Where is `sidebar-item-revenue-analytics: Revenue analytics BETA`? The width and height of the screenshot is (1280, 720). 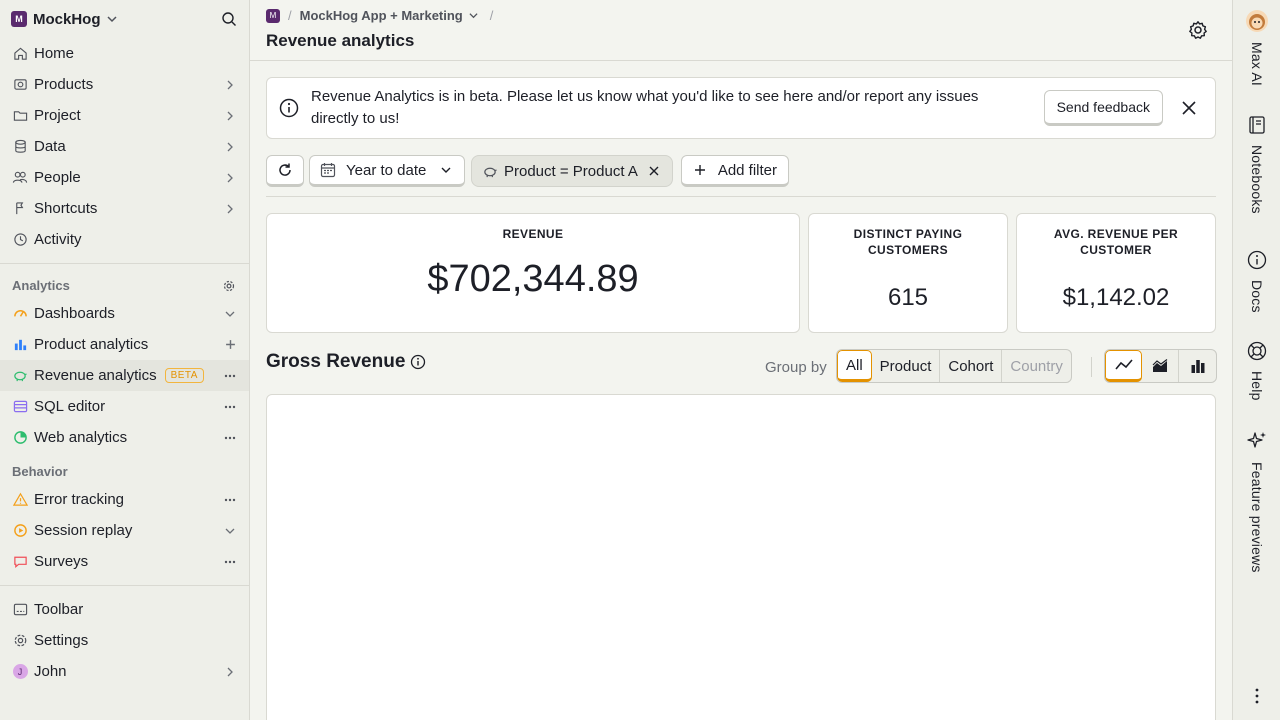 sidebar-item-revenue-analytics: Revenue analytics BETA is located at coordinates (124, 375).